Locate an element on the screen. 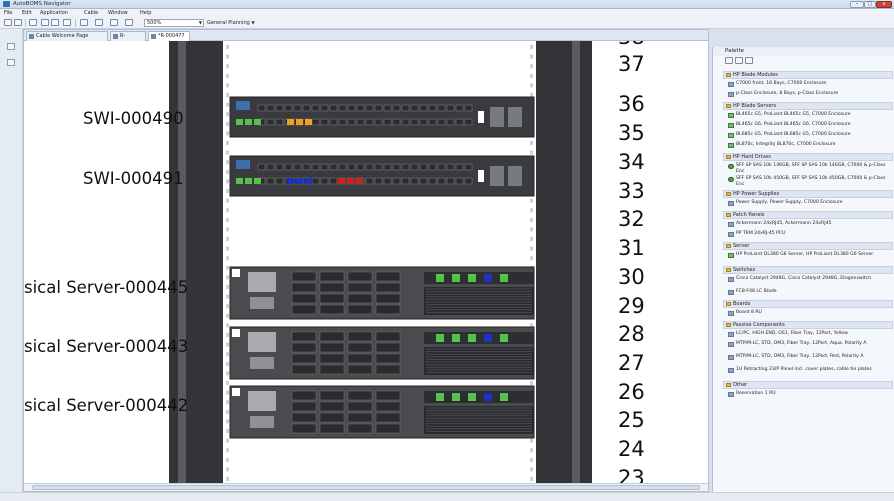  save-icon is located at coordinates (8, 22).